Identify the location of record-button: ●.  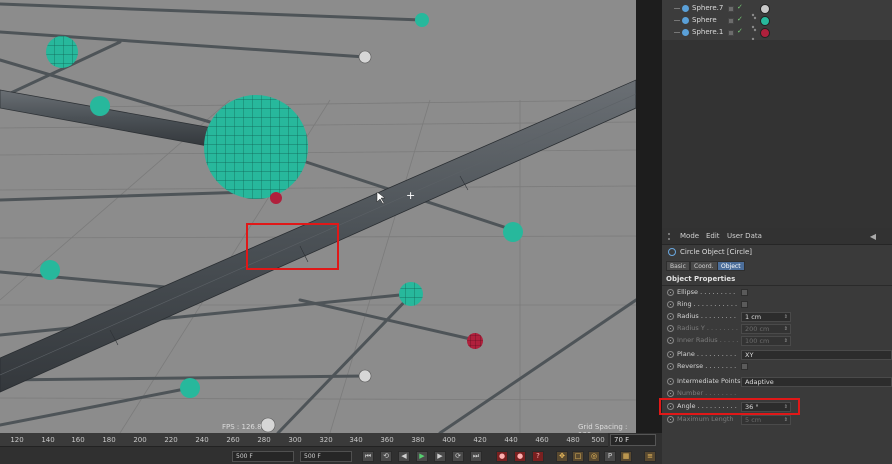
(502, 456).